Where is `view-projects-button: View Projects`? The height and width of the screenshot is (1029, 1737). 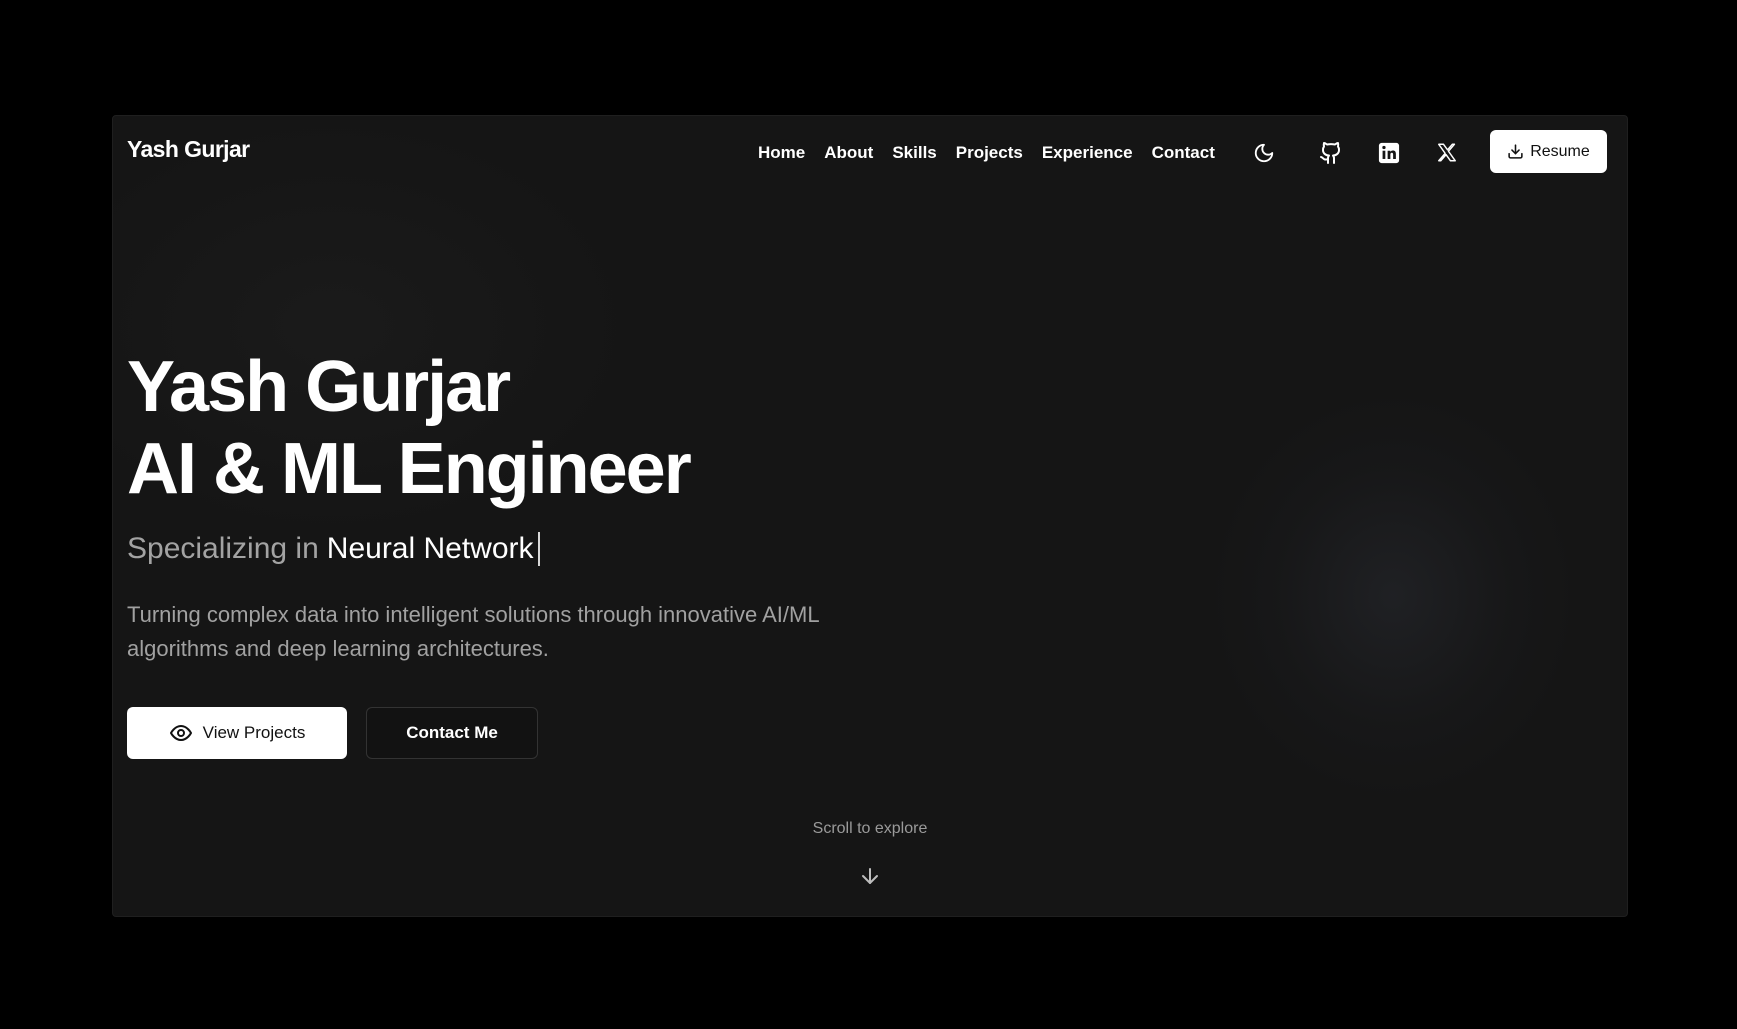 view-projects-button: View Projects is located at coordinates (237, 733).